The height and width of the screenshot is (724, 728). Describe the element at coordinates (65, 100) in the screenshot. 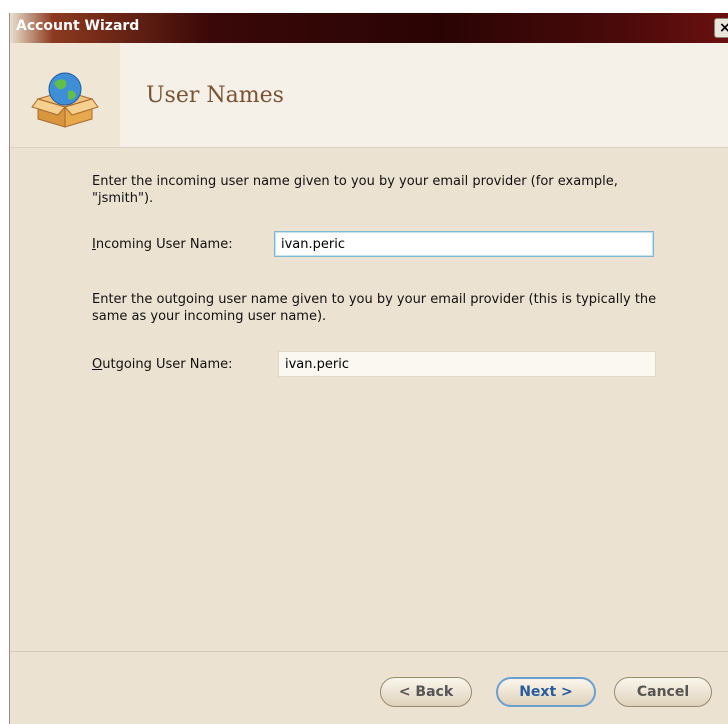

I see `globe-in-box-icon` at that location.